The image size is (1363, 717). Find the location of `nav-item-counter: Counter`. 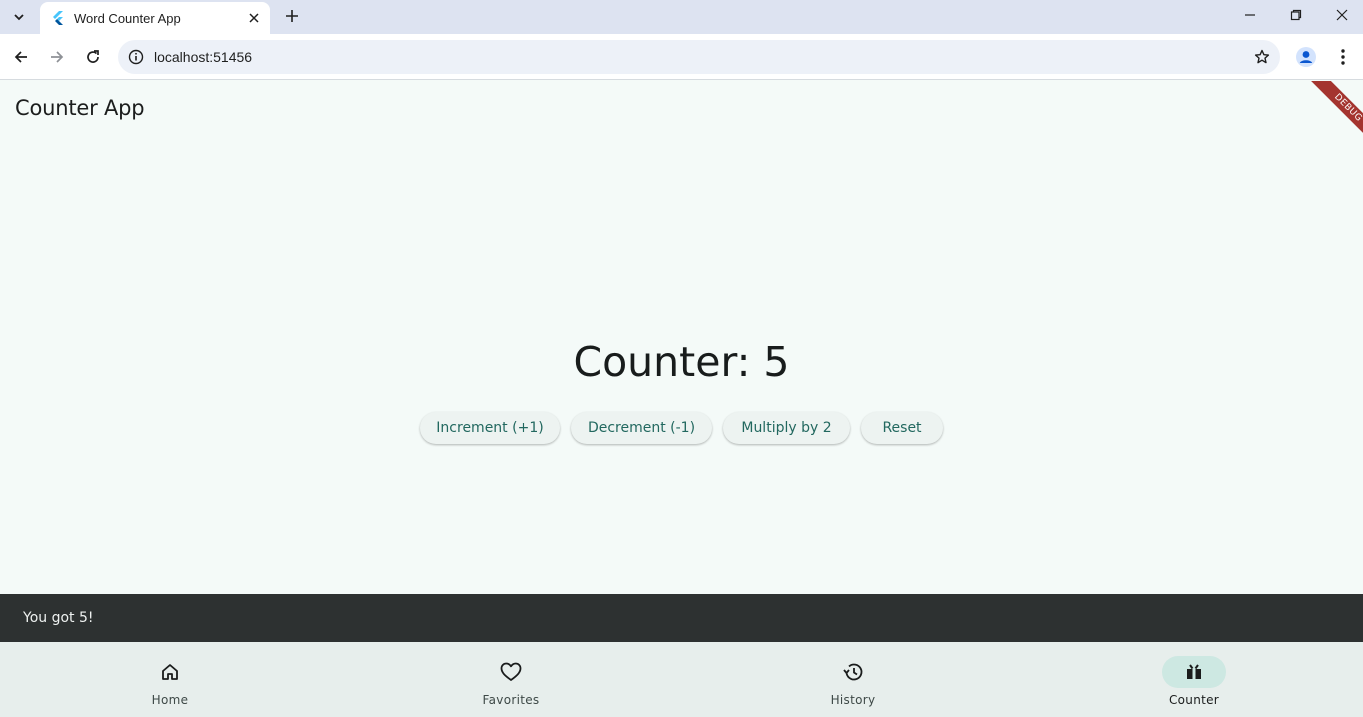

nav-item-counter: Counter is located at coordinates (1194, 679).